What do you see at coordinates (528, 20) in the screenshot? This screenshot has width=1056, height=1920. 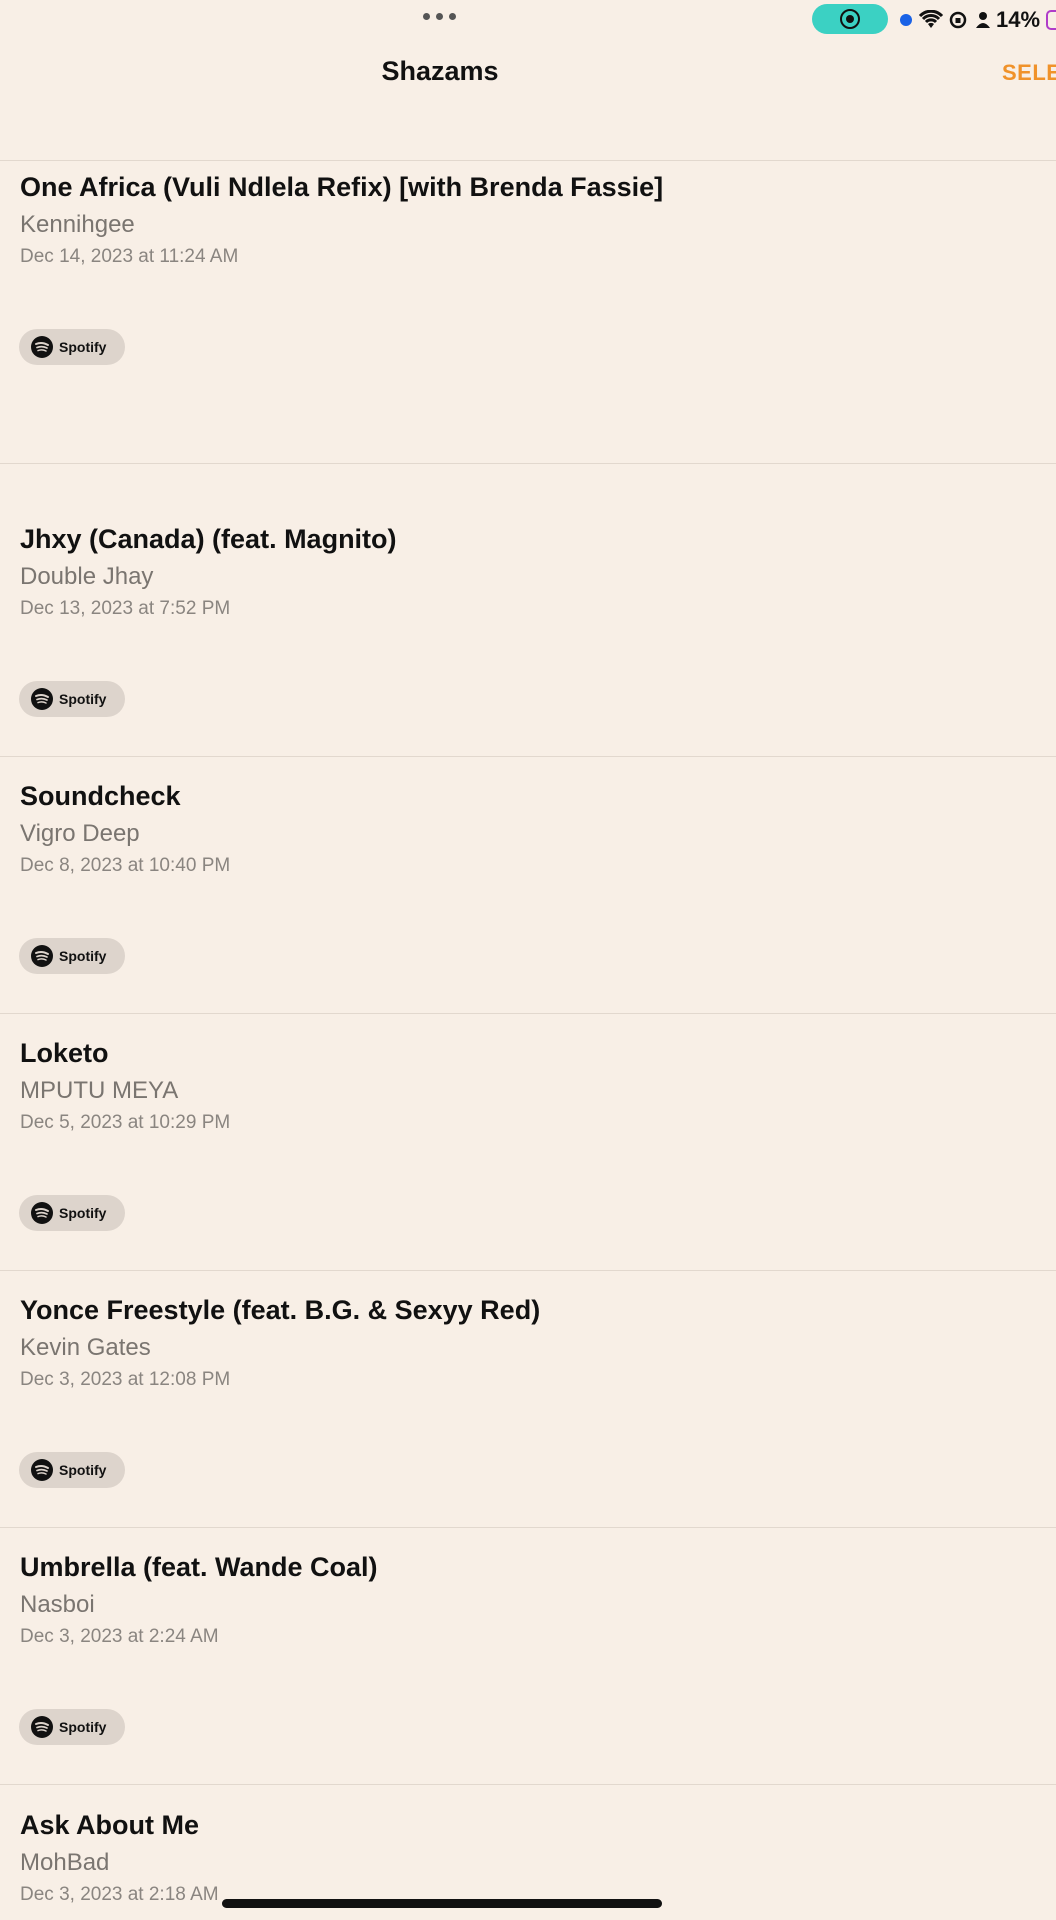 I see `status-bar: 14%` at bounding box center [528, 20].